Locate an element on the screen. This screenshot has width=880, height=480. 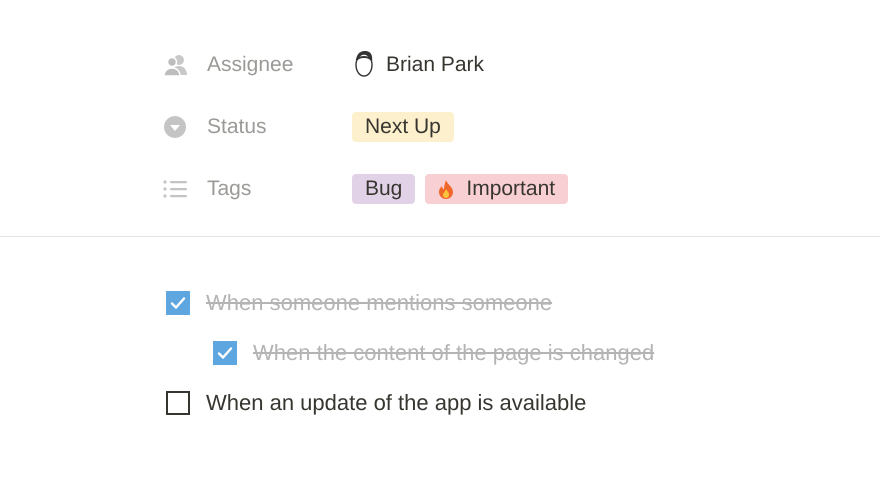
tag: Important is located at coordinates (496, 189).